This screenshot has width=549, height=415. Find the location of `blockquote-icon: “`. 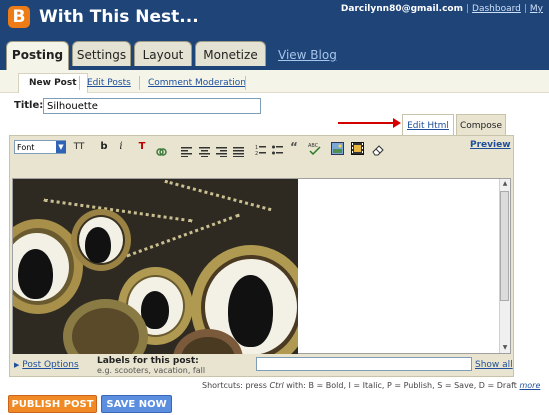

blockquote-icon: “ is located at coordinates (294, 147).